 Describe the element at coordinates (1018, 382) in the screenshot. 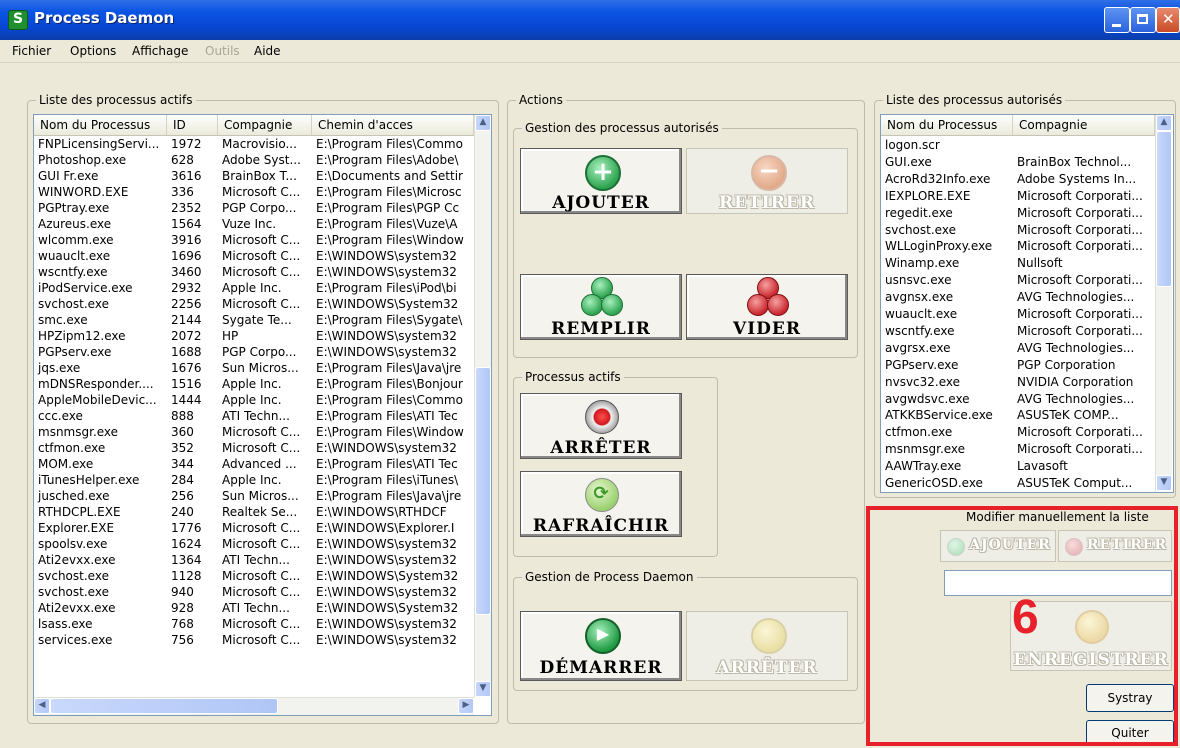

I see `list-item: nvsvc32.exe NVIDIA Corporation` at that location.